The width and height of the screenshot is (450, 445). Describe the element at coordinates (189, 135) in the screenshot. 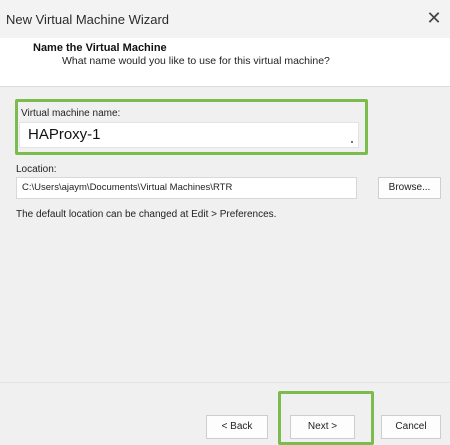

I see `vm-name-input: HAProxy-1` at that location.